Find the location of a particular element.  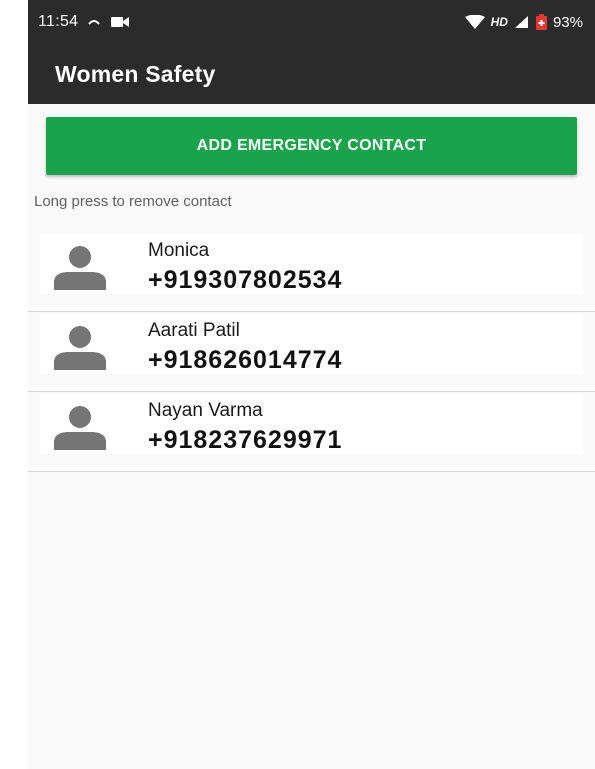

contact-list-item: Nayan Varma +918237629971 is located at coordinates (311, 432).